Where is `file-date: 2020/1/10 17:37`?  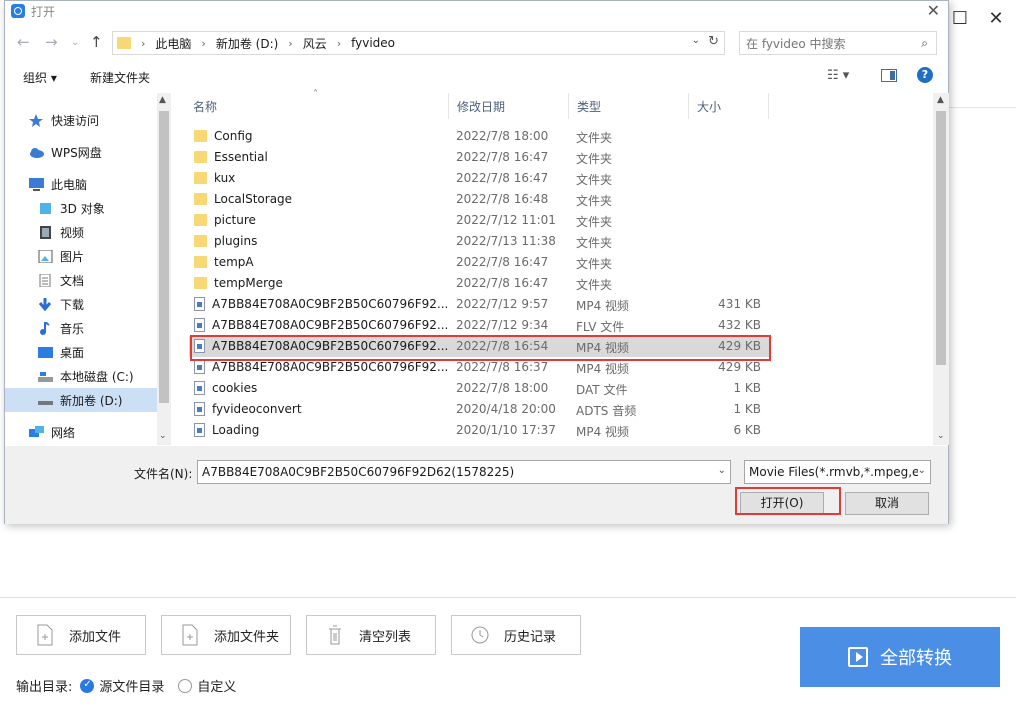 file-date: 2020/1/10 17:37 is located at coordinates (506, 430).